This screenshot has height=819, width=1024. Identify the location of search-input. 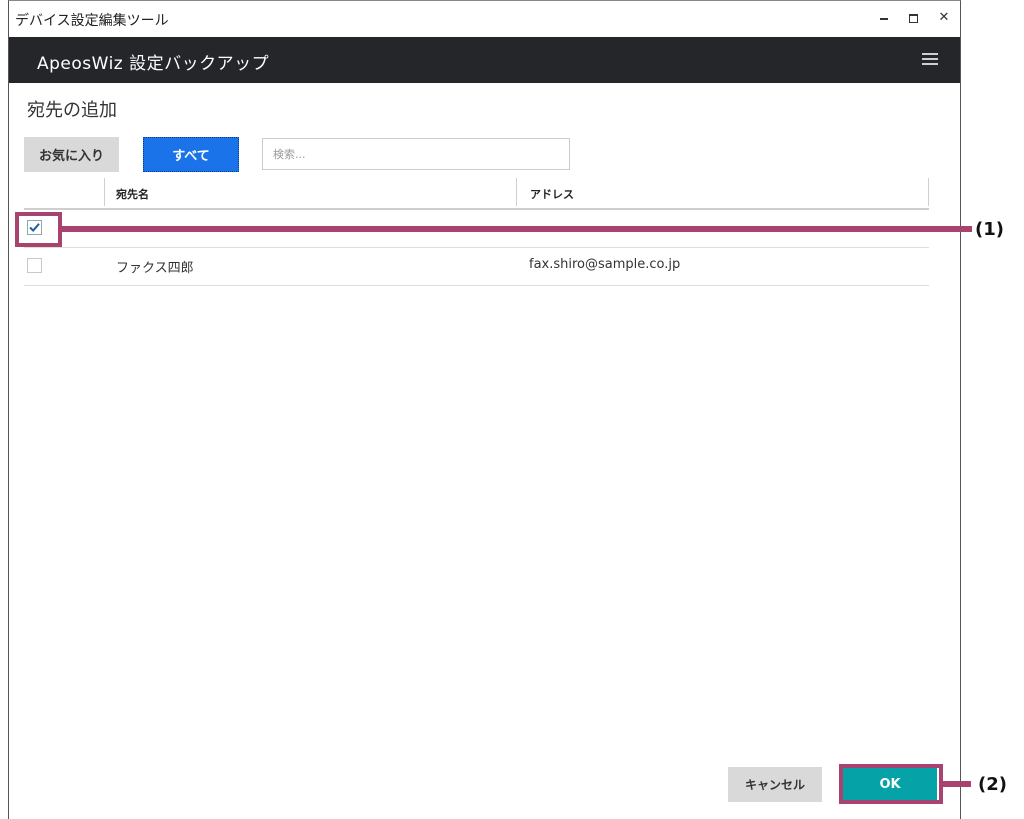
(416, 154).